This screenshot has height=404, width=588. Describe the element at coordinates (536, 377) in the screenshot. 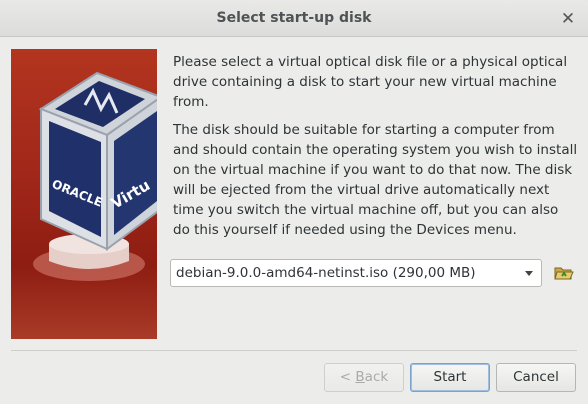

I see `cancel-button: Cancel` at that location.